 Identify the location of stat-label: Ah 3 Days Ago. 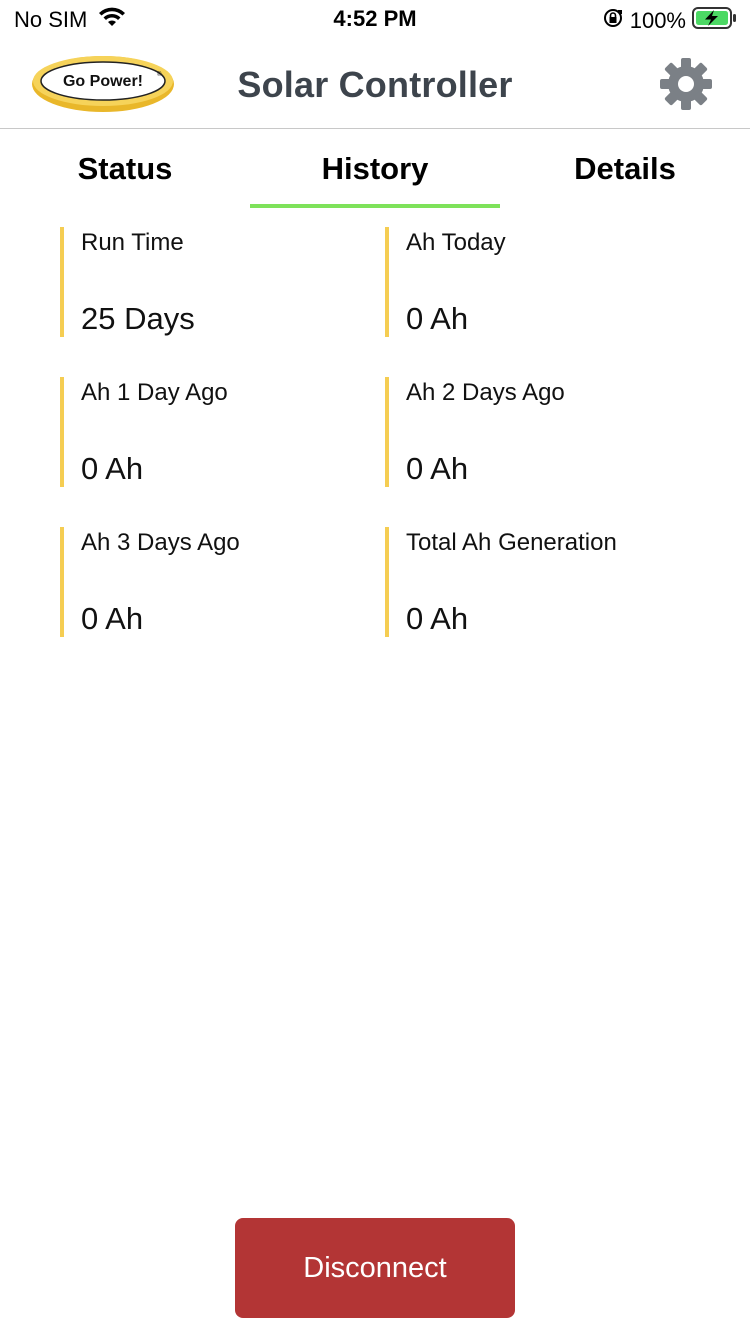
(160, 542).